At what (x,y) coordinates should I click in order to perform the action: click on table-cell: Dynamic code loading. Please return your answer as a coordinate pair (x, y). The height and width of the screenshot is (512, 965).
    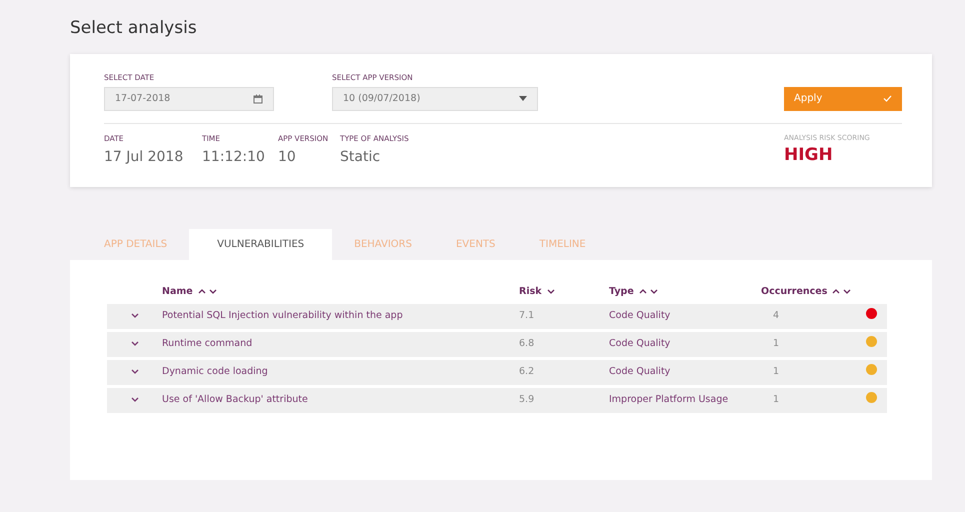
    Looking at the image, I should click on (215, 372).